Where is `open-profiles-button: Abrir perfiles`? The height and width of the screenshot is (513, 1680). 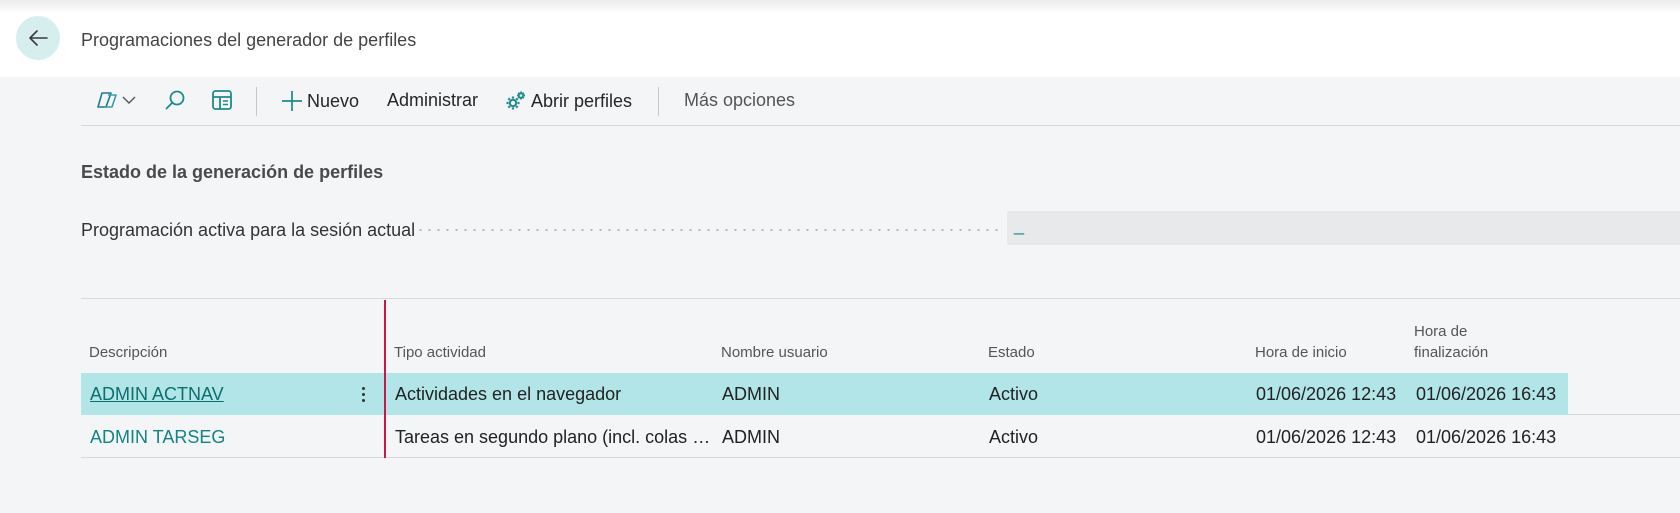 open-profiles-button: Abrir perfiles is located at coordinates (568, 101).